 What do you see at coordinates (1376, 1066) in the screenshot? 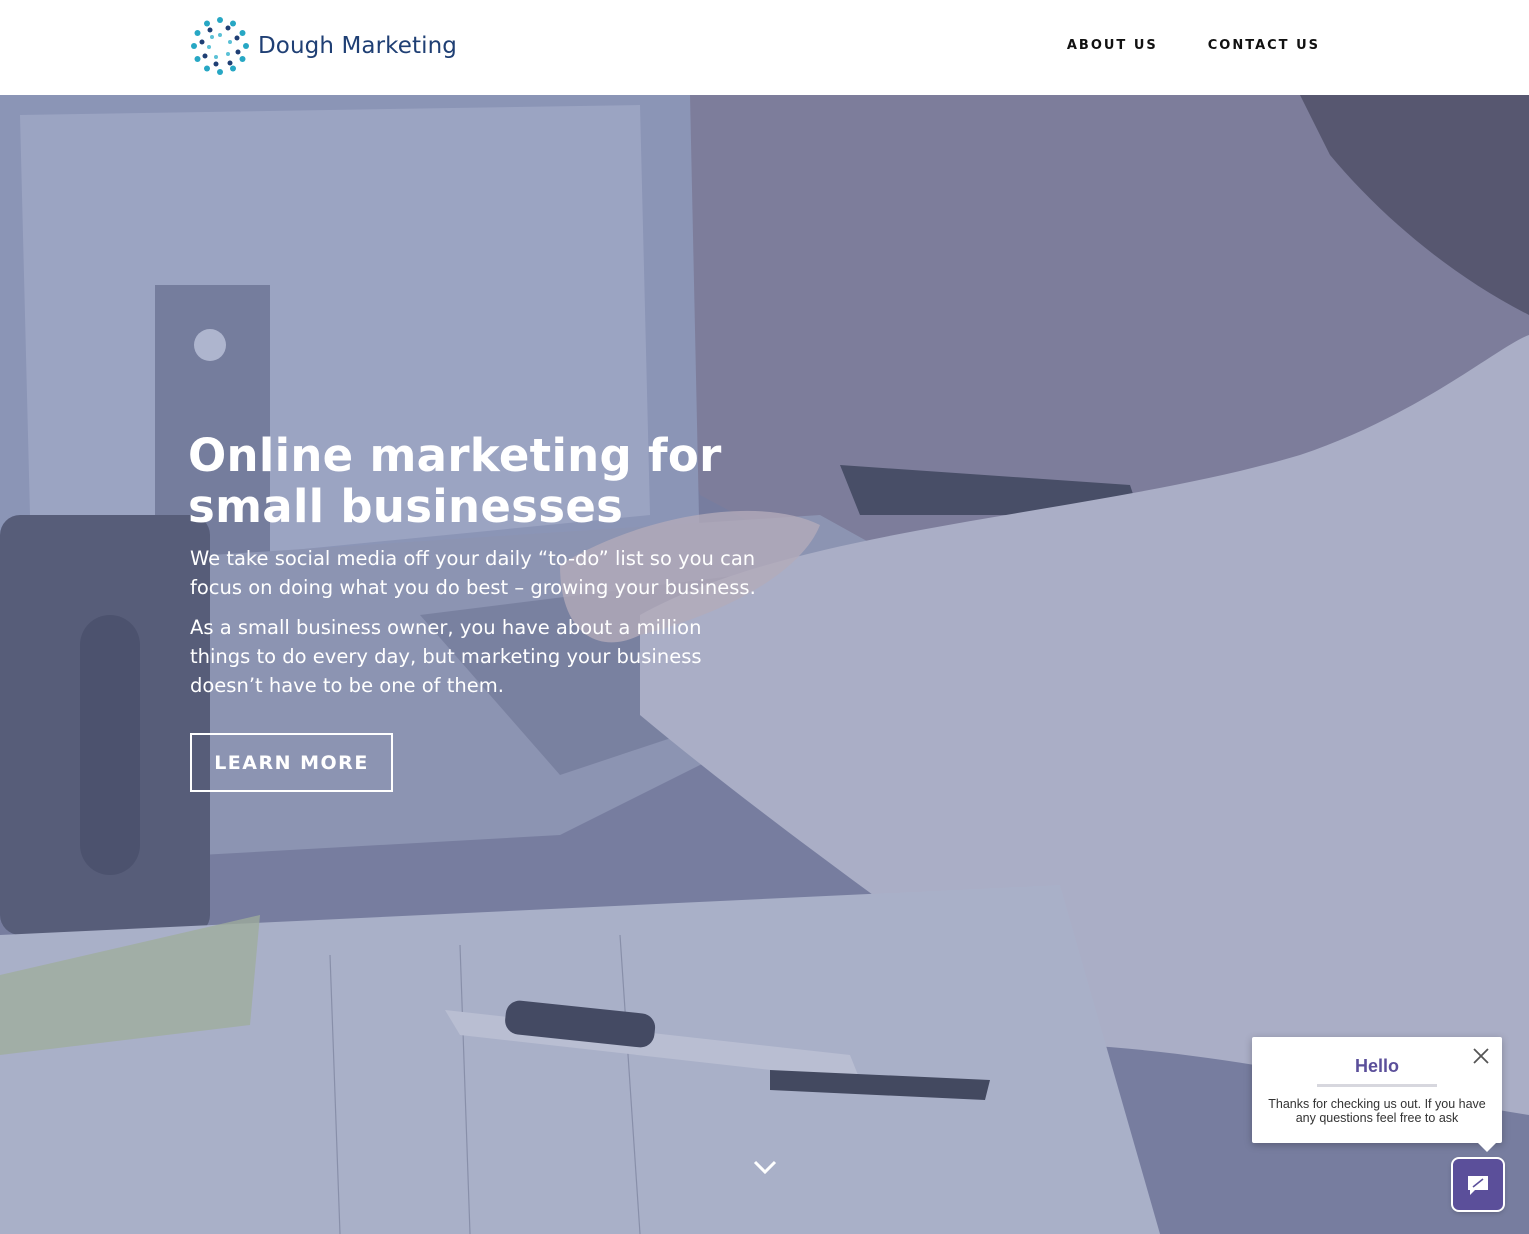
I see `chat-title: Hello` at bounding box center [1376, 1066].